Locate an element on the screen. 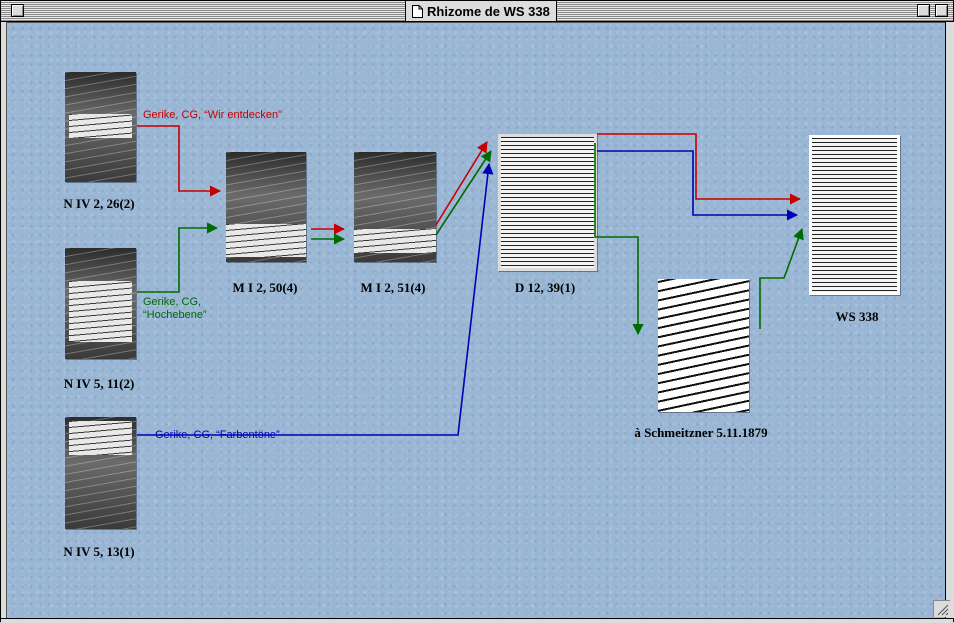 The width and height of the screenshot is (954, 623). window-title: Rhizome de WS 338 is located at coordinates (488, 11).